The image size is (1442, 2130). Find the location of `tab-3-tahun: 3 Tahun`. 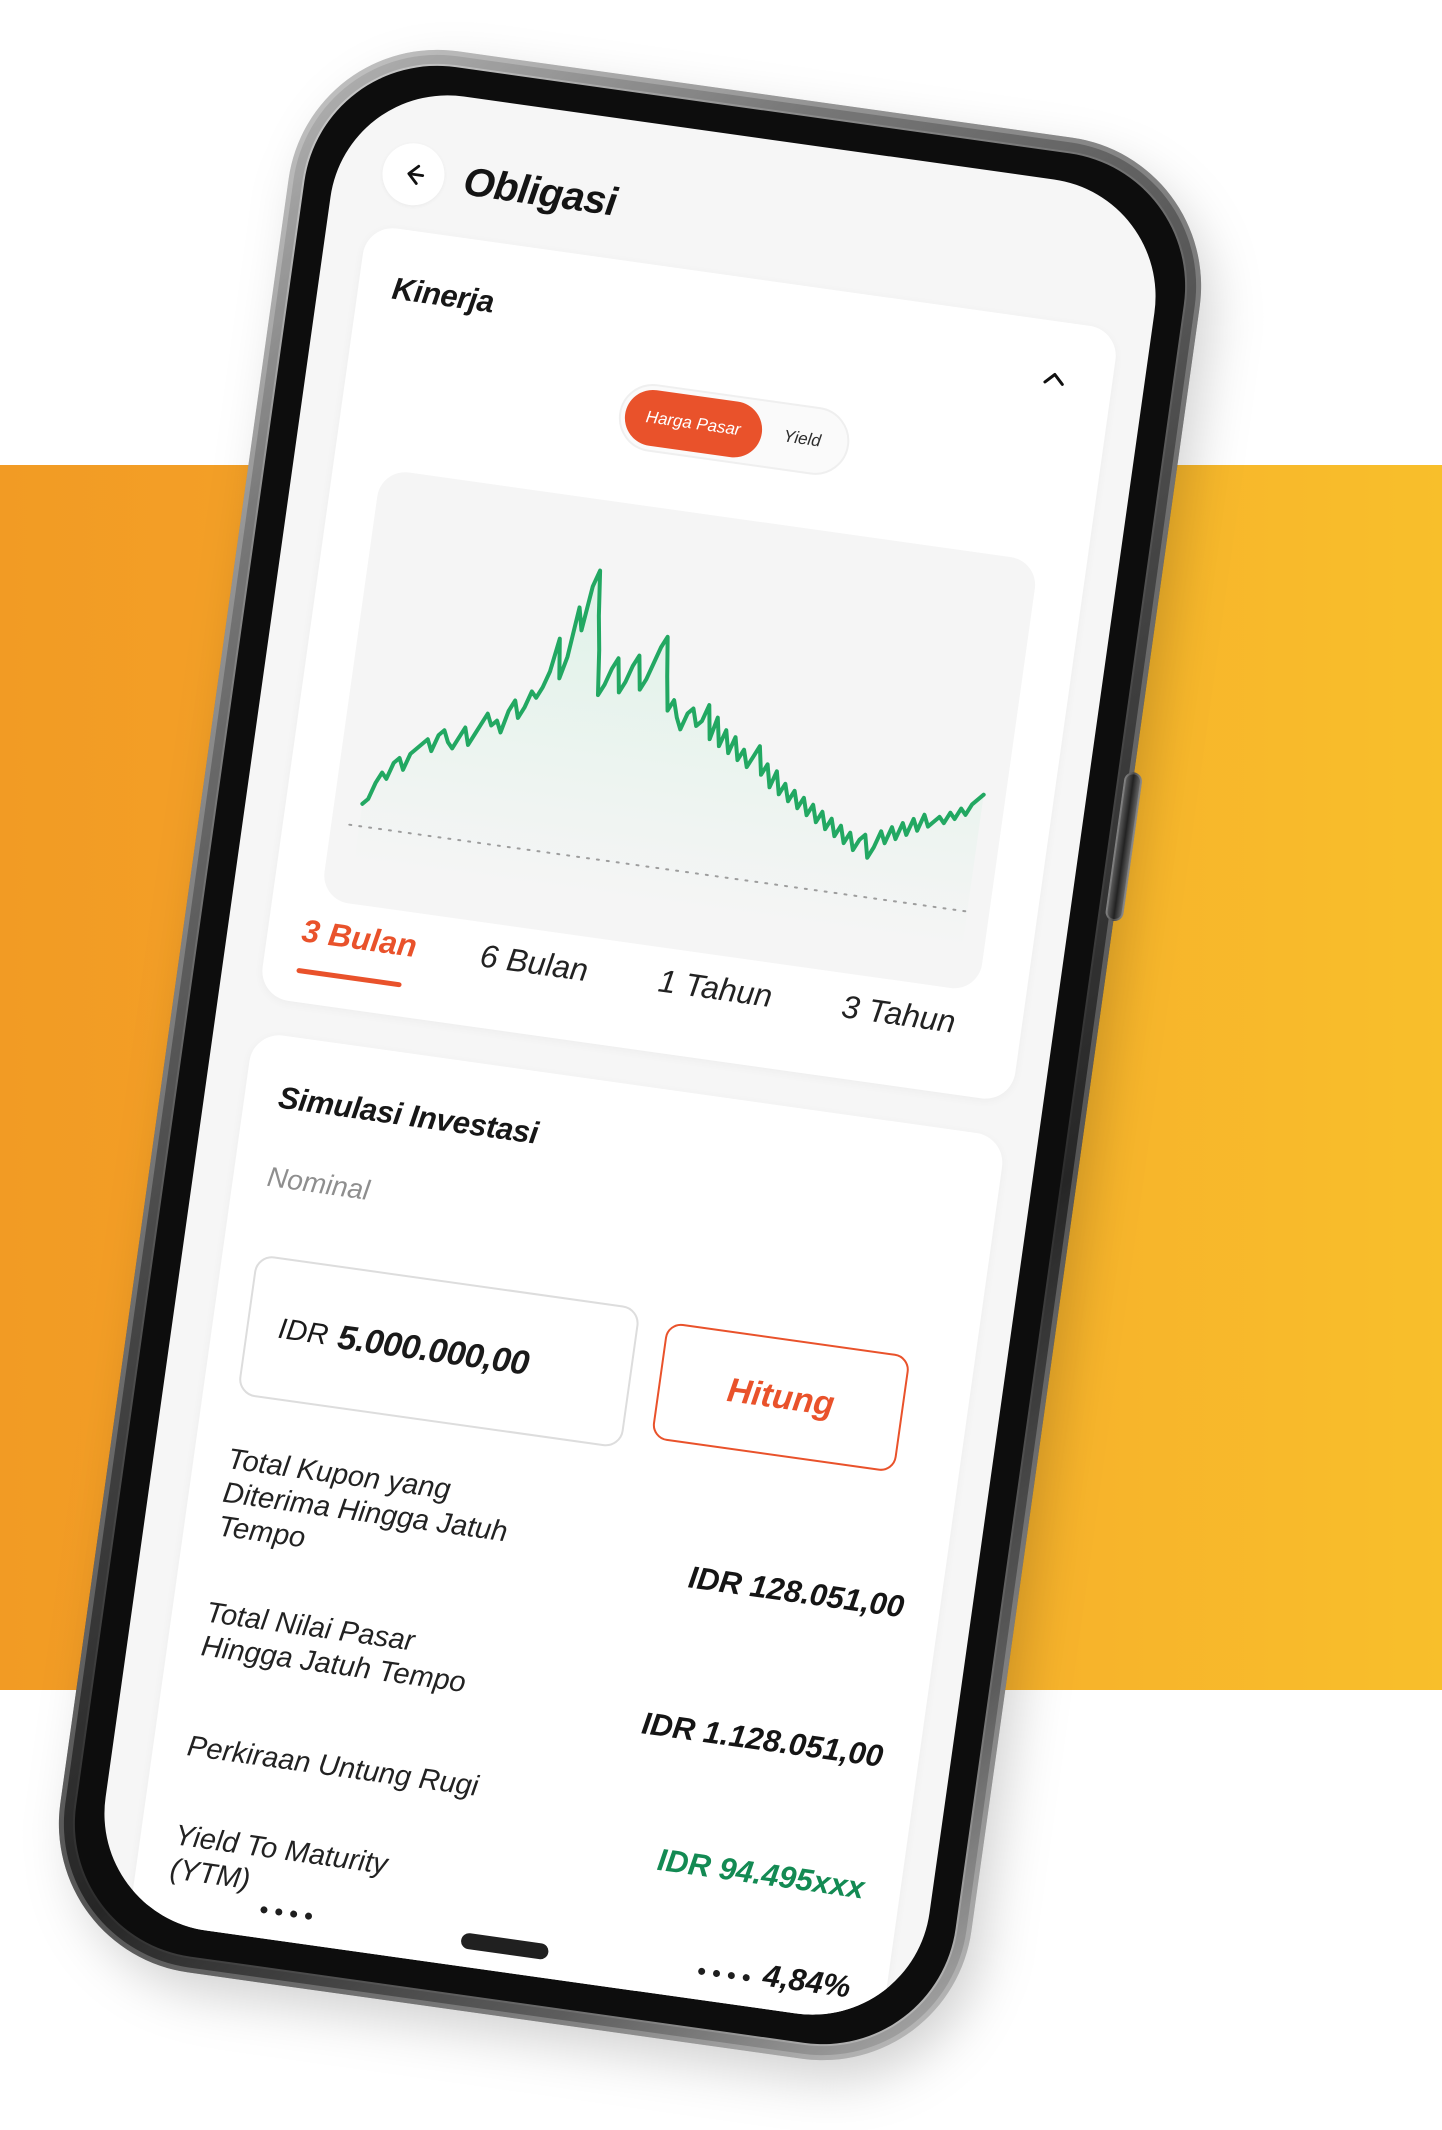

tab-3-tahun: 3 Tahun is located at coordinates (898, 1014).